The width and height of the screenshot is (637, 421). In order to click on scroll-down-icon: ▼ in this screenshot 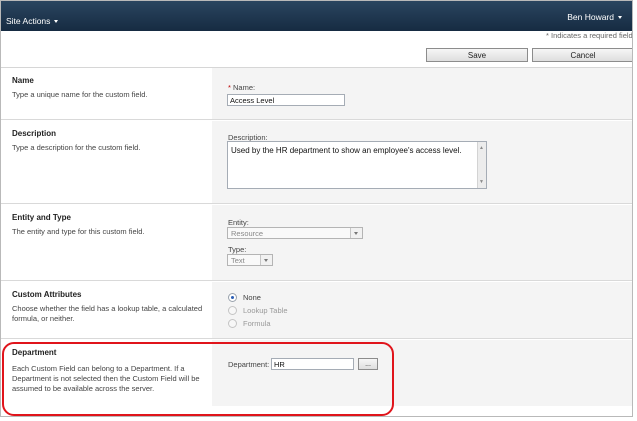, I will do `click(481, 182)`.